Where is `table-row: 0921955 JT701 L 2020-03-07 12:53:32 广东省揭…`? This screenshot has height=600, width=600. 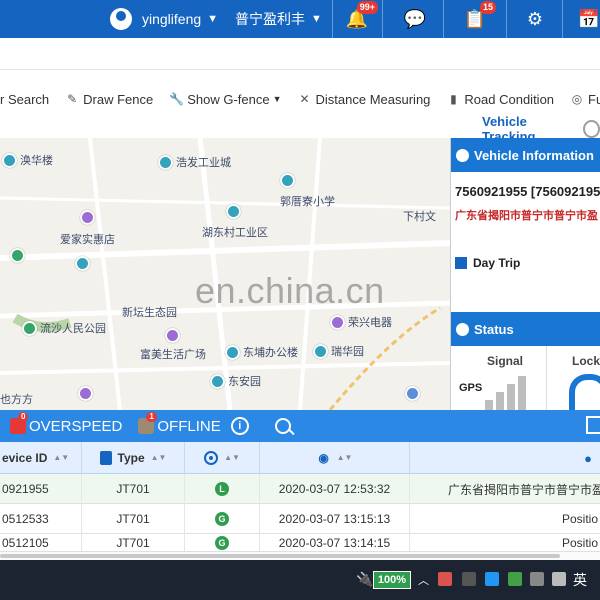
table-row: 0921955 JT701 L 2020-03-07 12:53:32 广东省揭… is located at coordinates (300, 489).